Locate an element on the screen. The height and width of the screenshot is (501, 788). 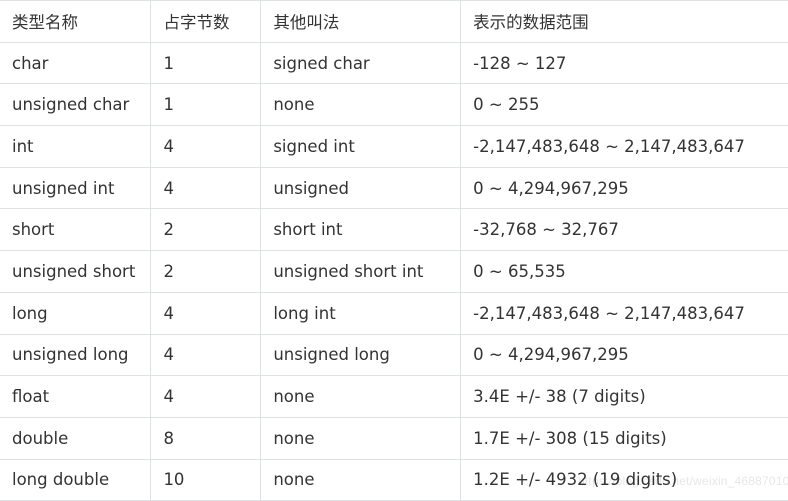
cell-alias: short int is located at coordinates (361, 230).